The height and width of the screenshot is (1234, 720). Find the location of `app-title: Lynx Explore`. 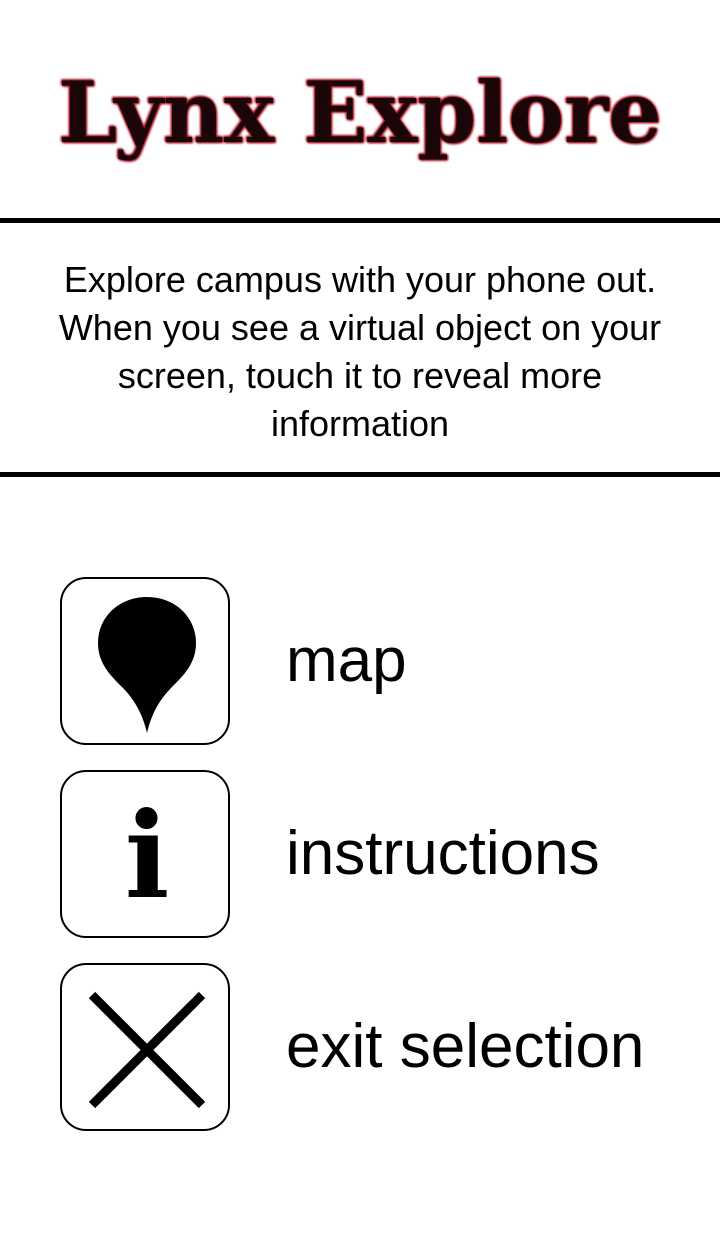

app-title: Lynx Explore is located at coordinates (360, 112).